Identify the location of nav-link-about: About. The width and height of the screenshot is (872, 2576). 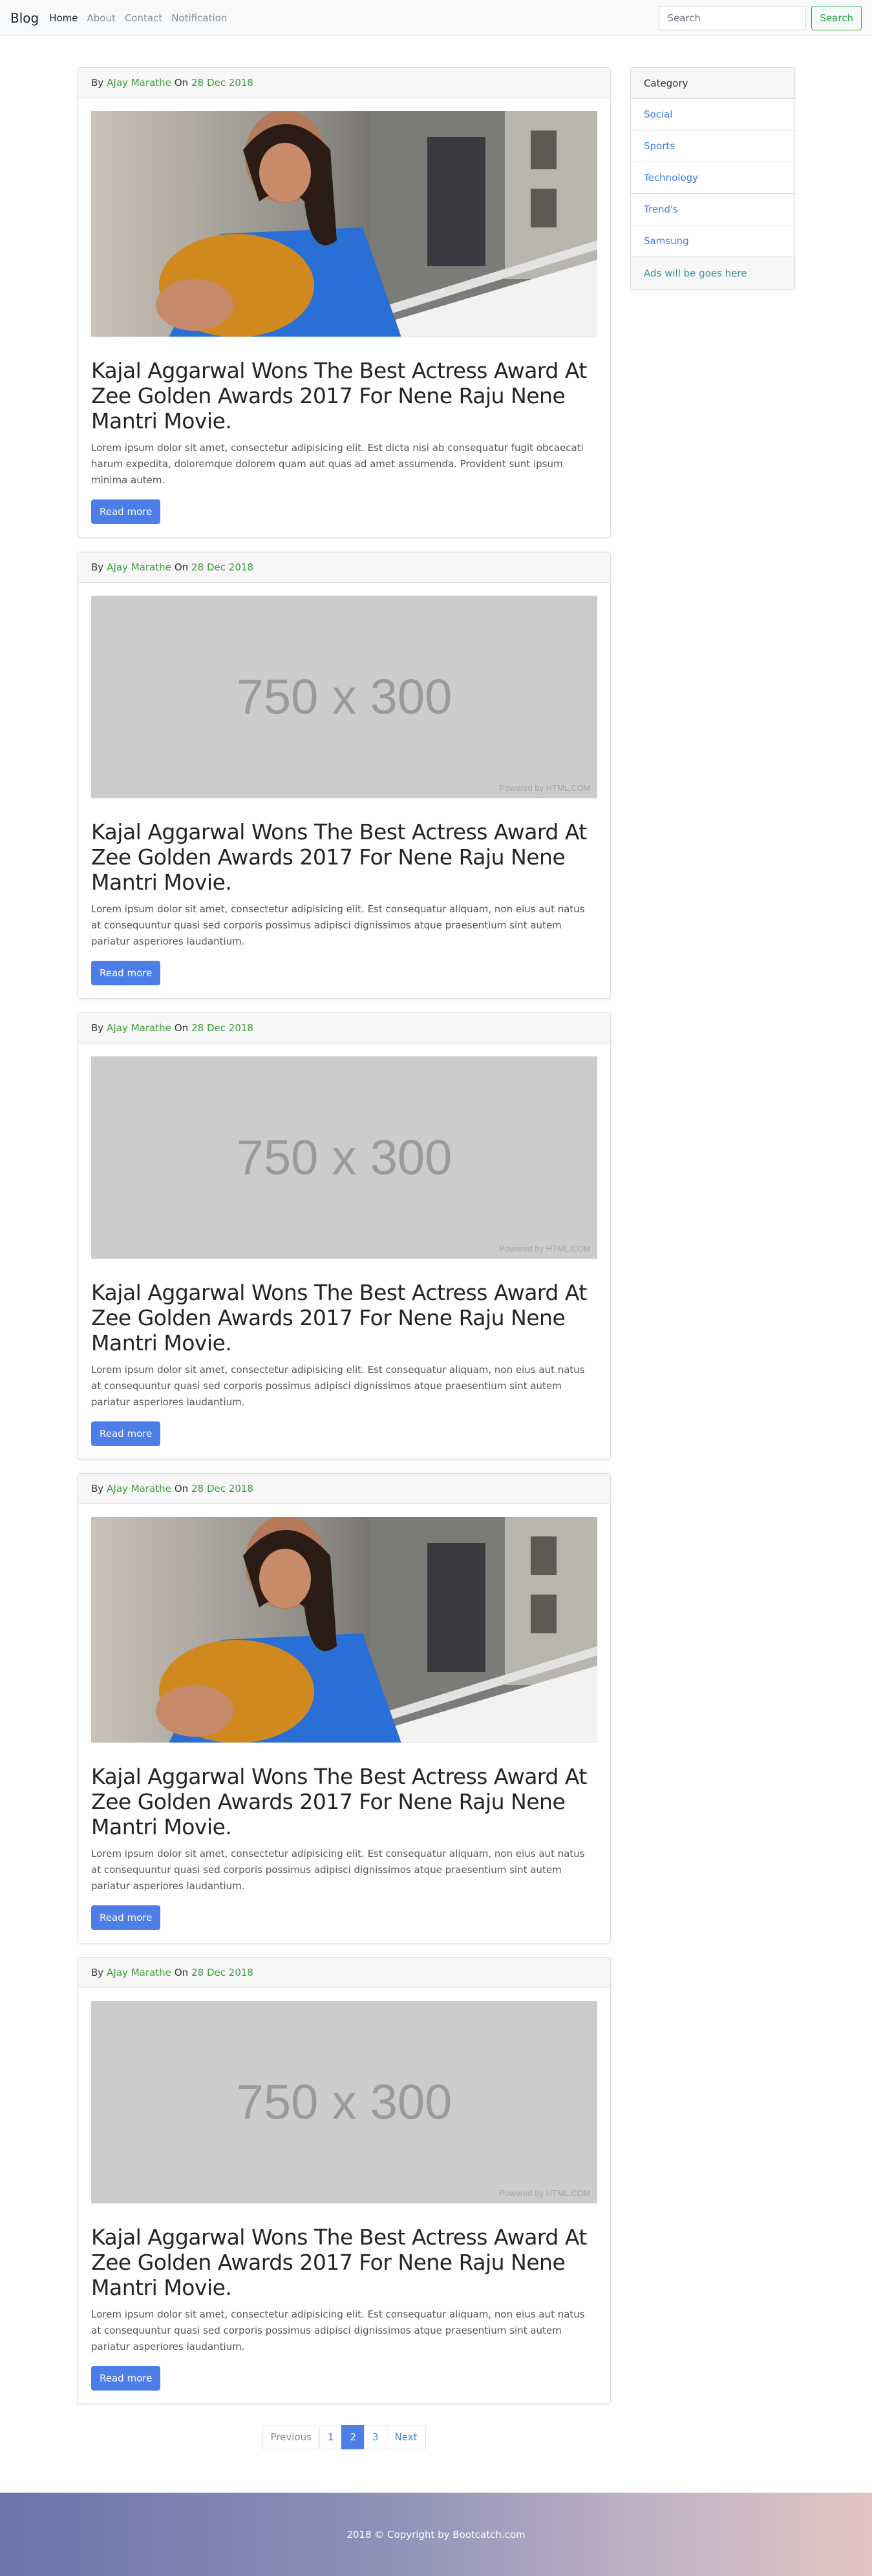
(101, 18).